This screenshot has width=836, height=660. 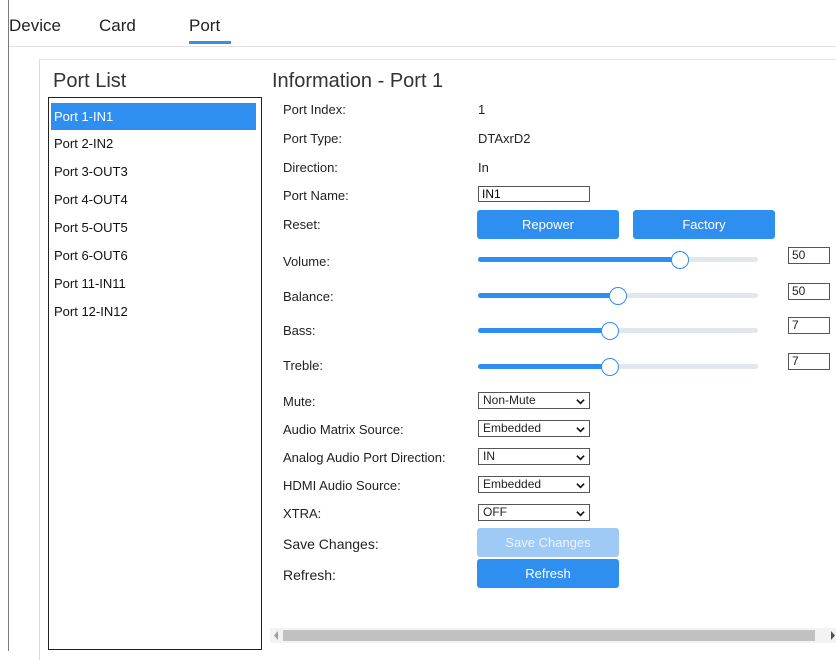 What do you see at coordinates (548, 573) in the screenshot?
I see `refresh-button: Refresh` at bounding box center [548, 573].